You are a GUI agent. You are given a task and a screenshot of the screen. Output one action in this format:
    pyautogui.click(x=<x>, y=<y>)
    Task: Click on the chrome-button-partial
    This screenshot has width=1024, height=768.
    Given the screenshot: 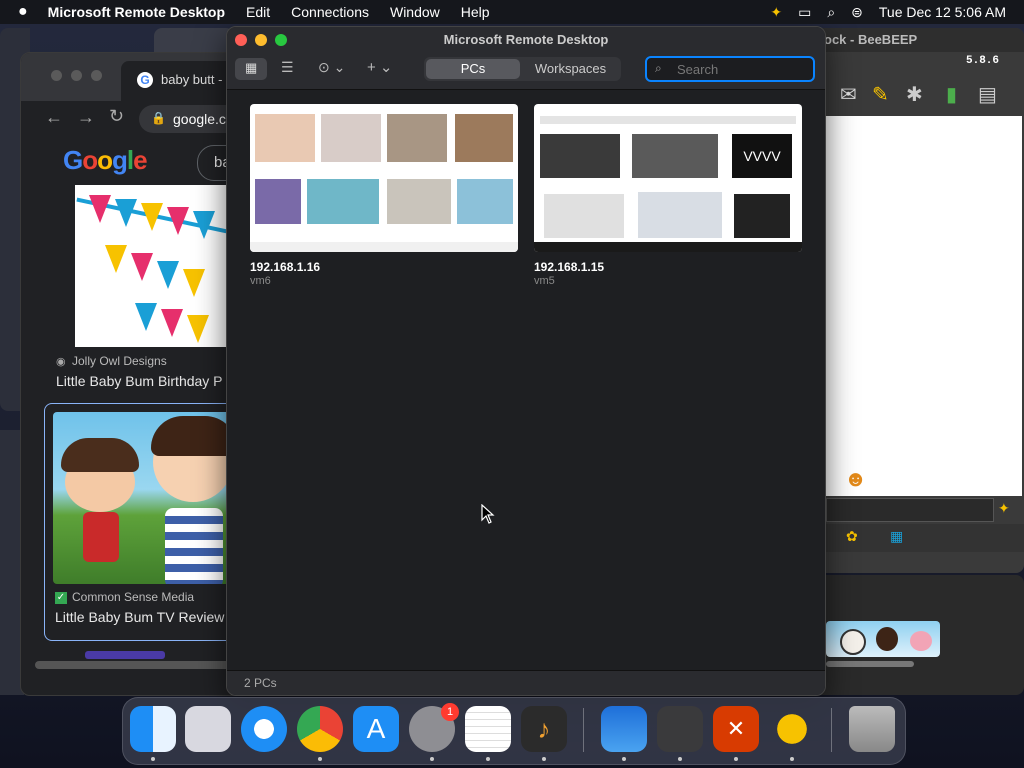 What is the action you would take?
    pyautogui.click(x=125, y=655)
    